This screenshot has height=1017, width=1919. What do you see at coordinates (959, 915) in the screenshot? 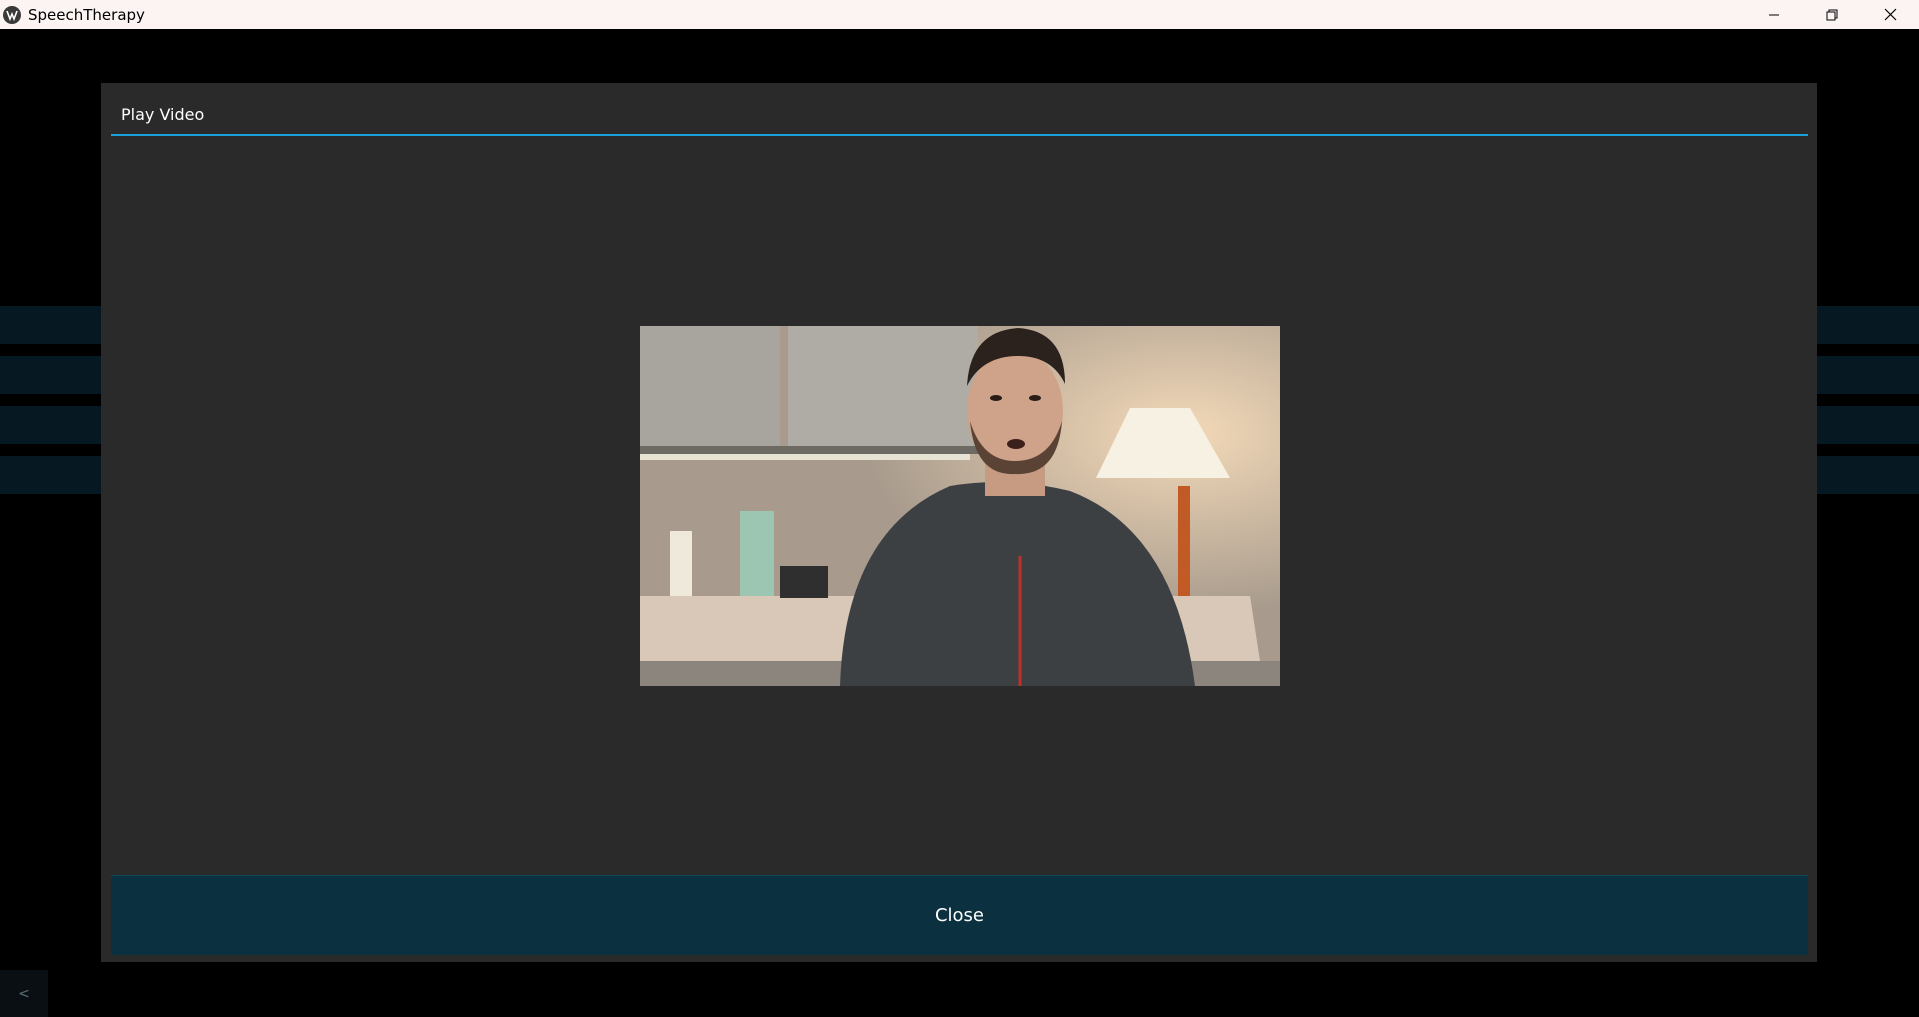
I see `close-button: Close` at bounding box center [959, 915].